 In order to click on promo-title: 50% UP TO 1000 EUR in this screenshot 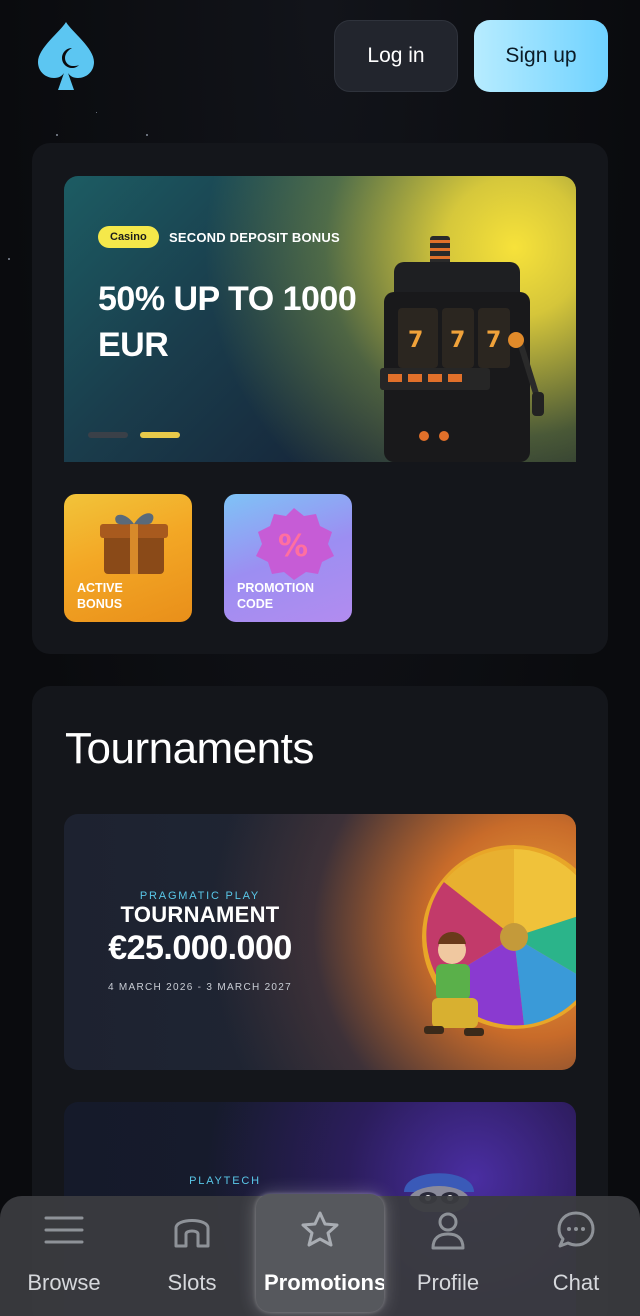, I will do `click(227, 322)`.